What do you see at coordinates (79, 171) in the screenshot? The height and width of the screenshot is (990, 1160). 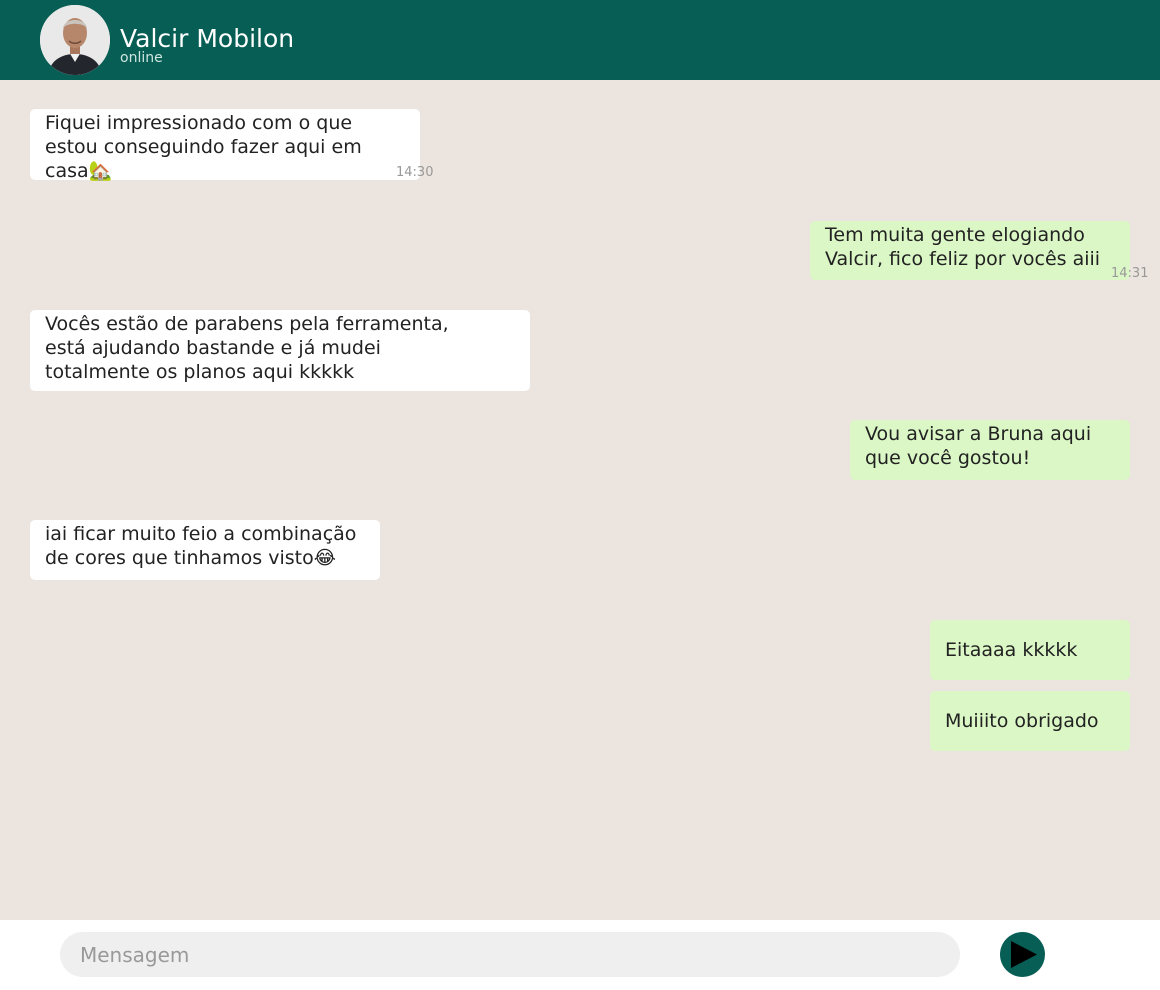 I see `message-text-line: casa🏡` at bounding box center [79, 171].